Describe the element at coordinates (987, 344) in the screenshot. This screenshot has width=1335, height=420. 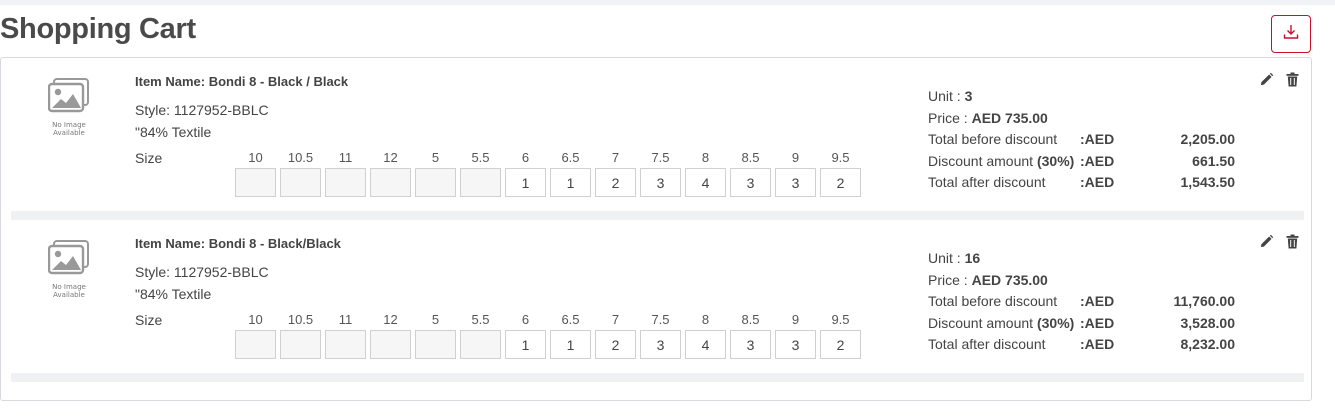
I see `total-after-label: Total after discount` at that location.